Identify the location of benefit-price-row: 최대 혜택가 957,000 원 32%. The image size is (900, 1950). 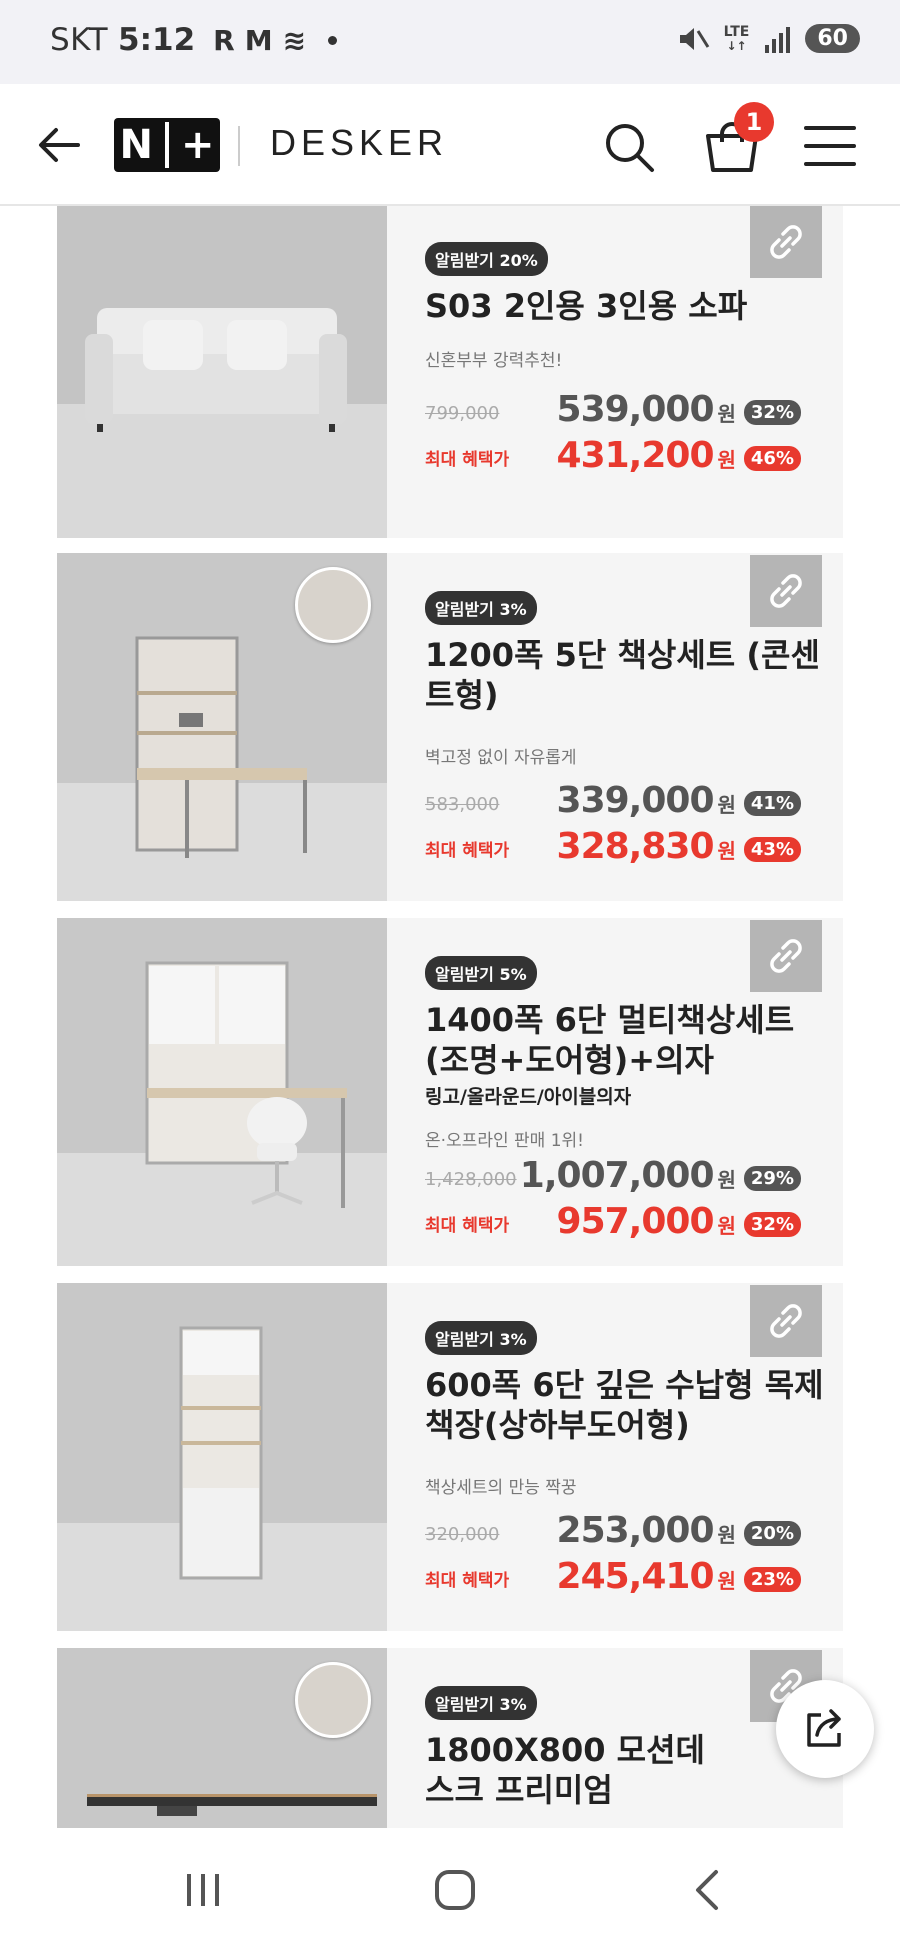
(613, 1222).